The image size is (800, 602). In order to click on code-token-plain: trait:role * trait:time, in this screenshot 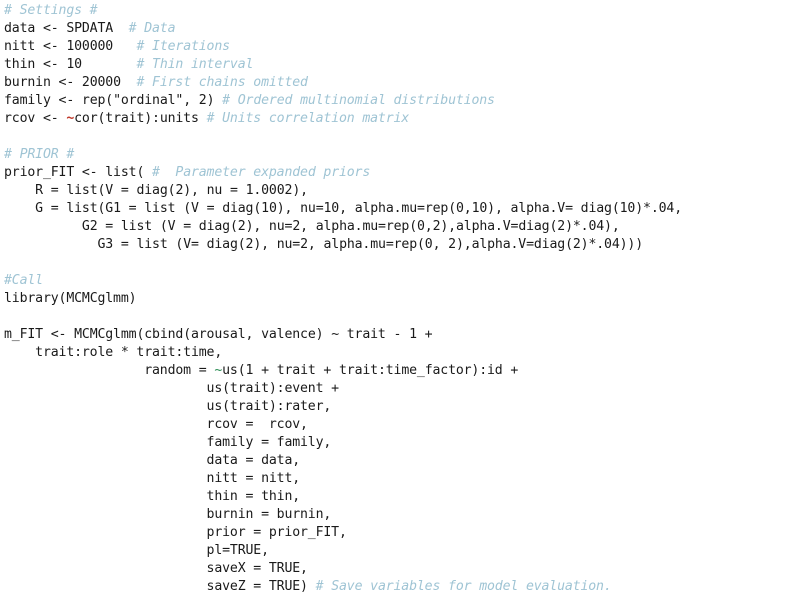, I will do `click(113, 352)`.